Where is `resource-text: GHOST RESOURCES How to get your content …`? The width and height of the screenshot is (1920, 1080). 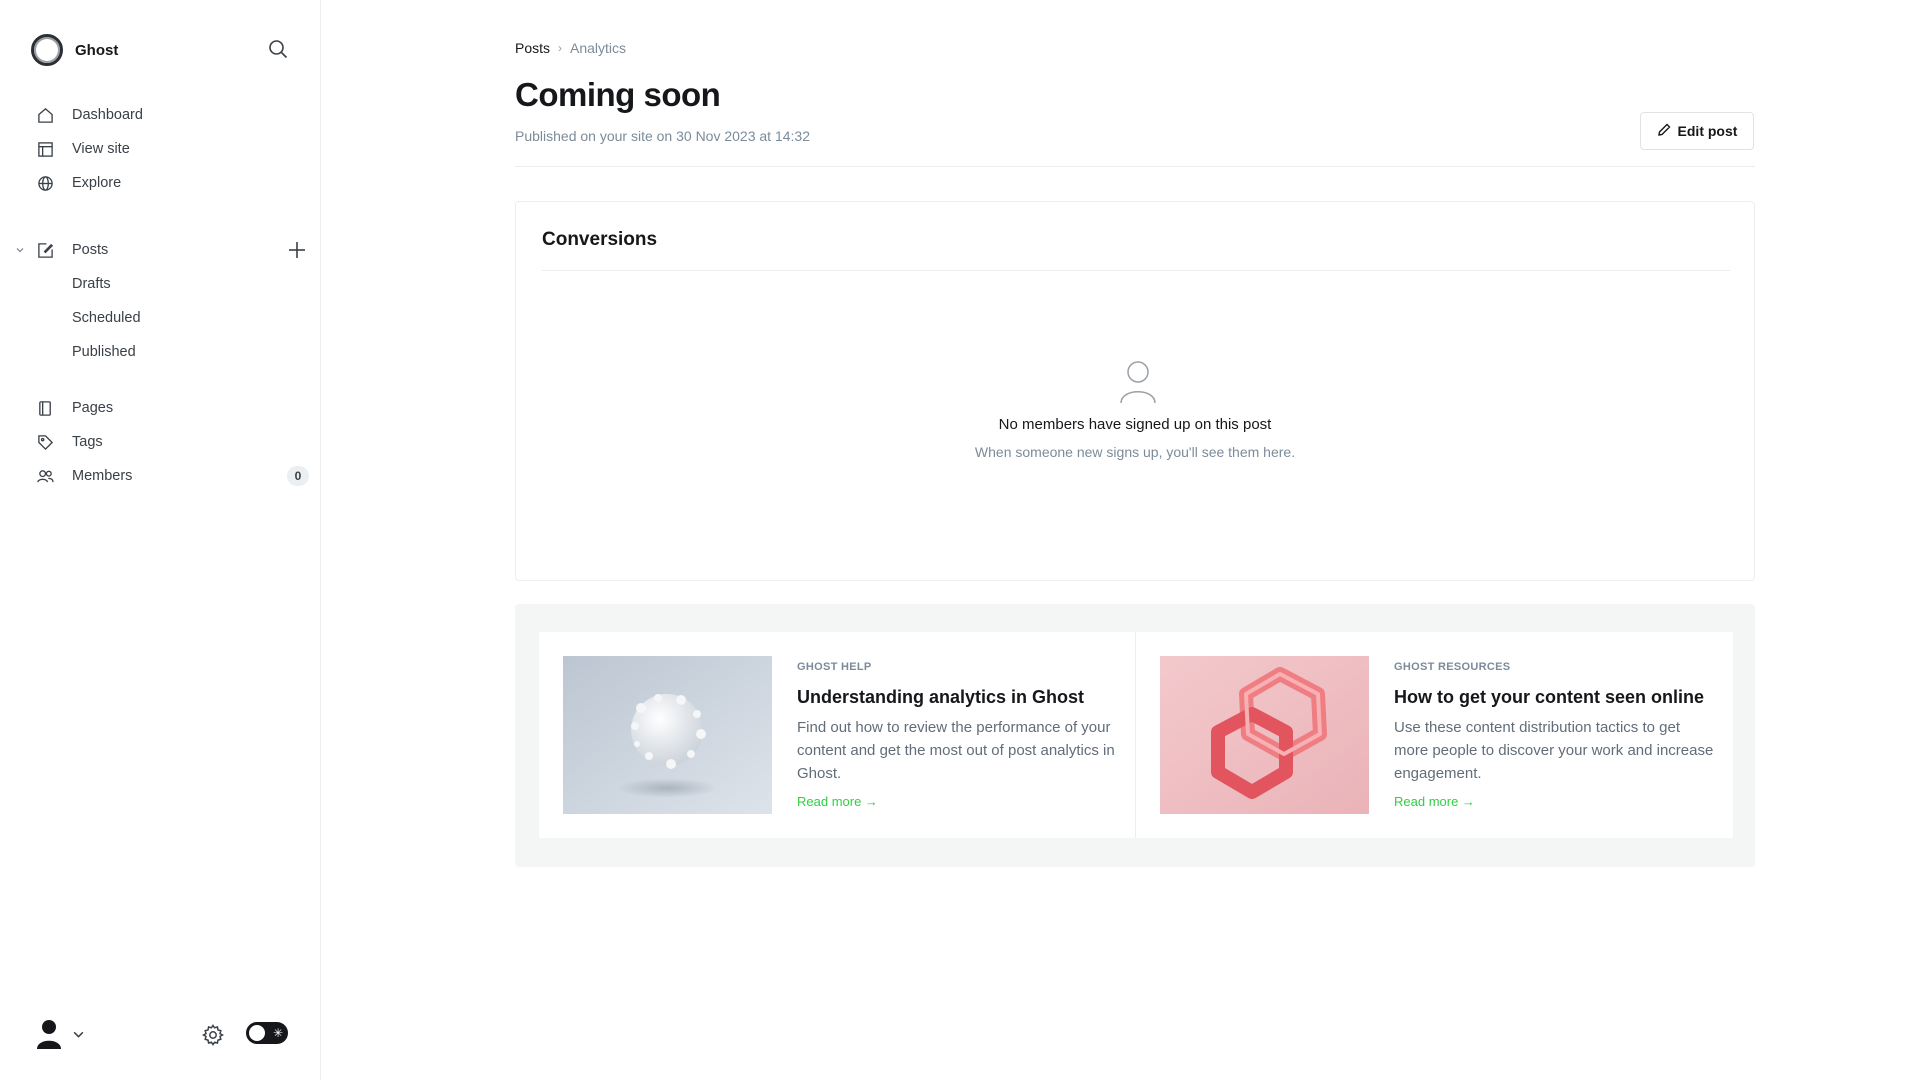 resource-text: GHOST RESOURCES How to get your content … is located at coordinates (1554, 732).